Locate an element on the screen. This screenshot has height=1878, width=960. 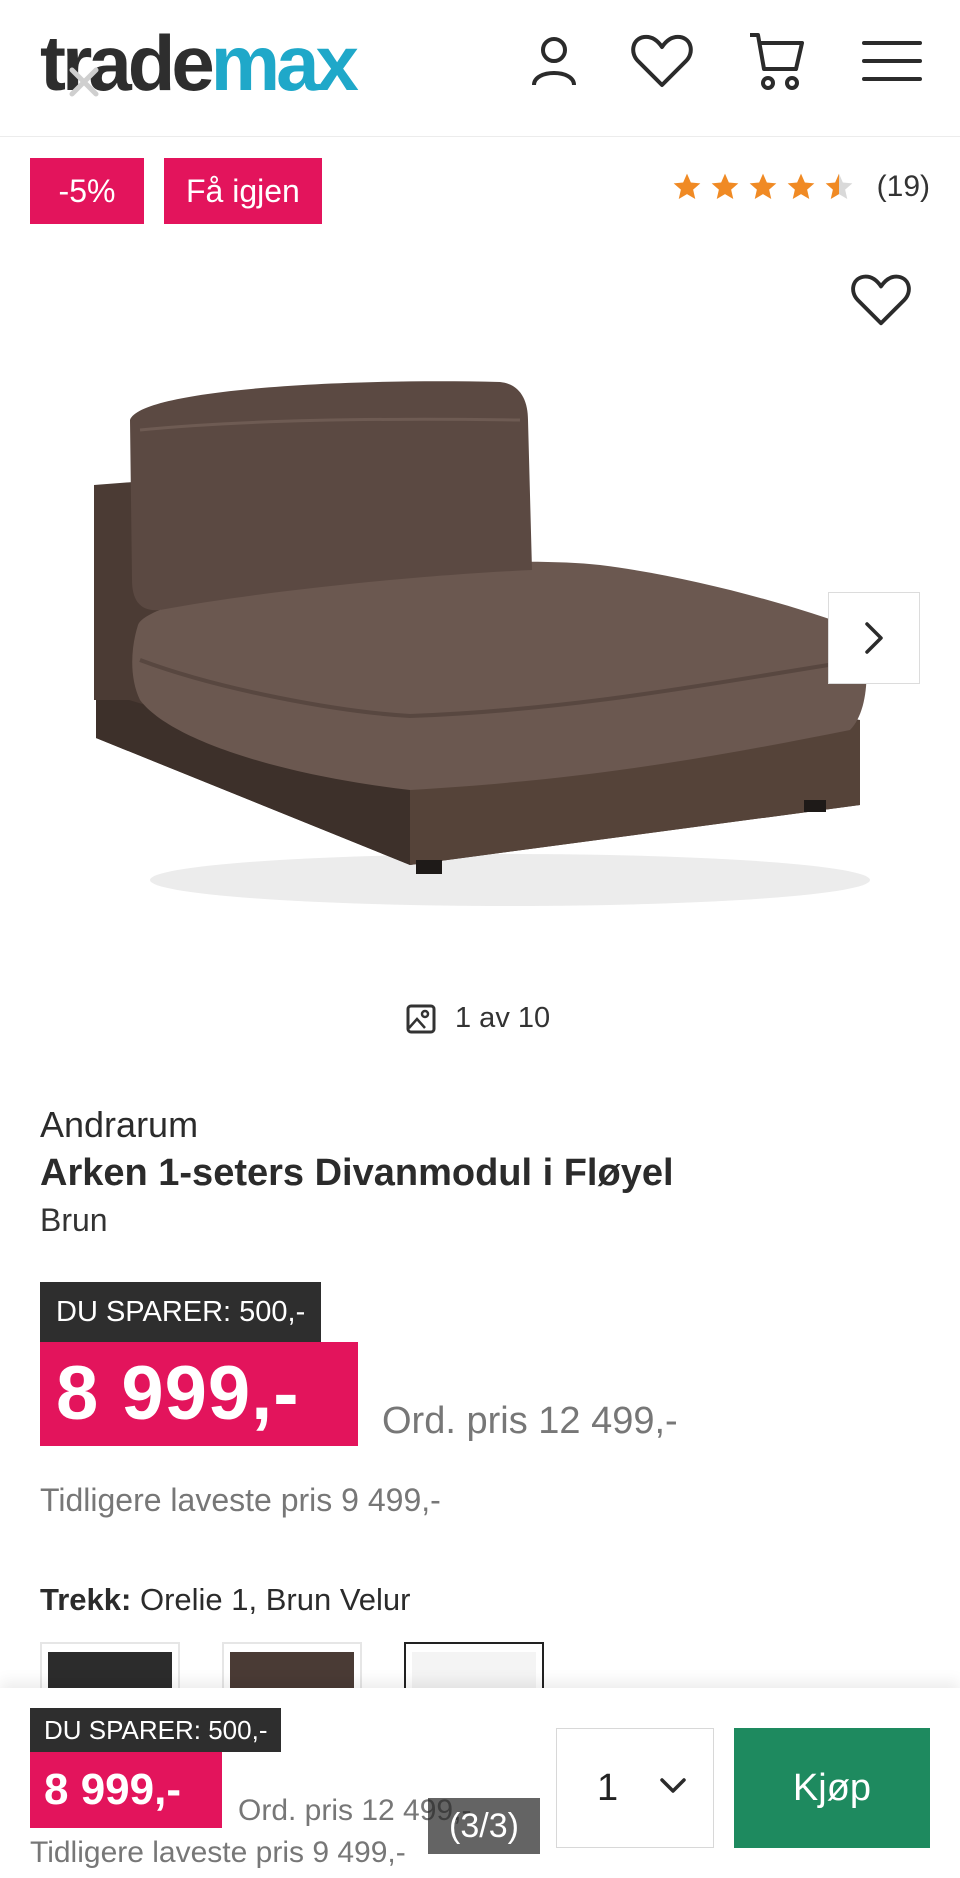
product-rating: (19) is located at coordinates (800, 187).